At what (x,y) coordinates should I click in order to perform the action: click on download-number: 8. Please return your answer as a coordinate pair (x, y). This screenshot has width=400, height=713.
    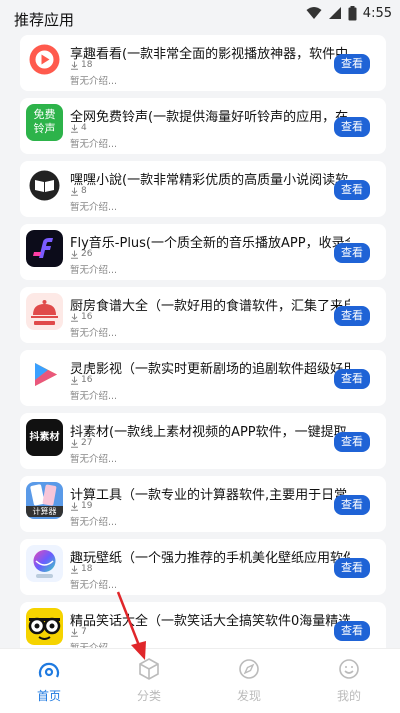
    Looking at the image, I should click on (84, 191).